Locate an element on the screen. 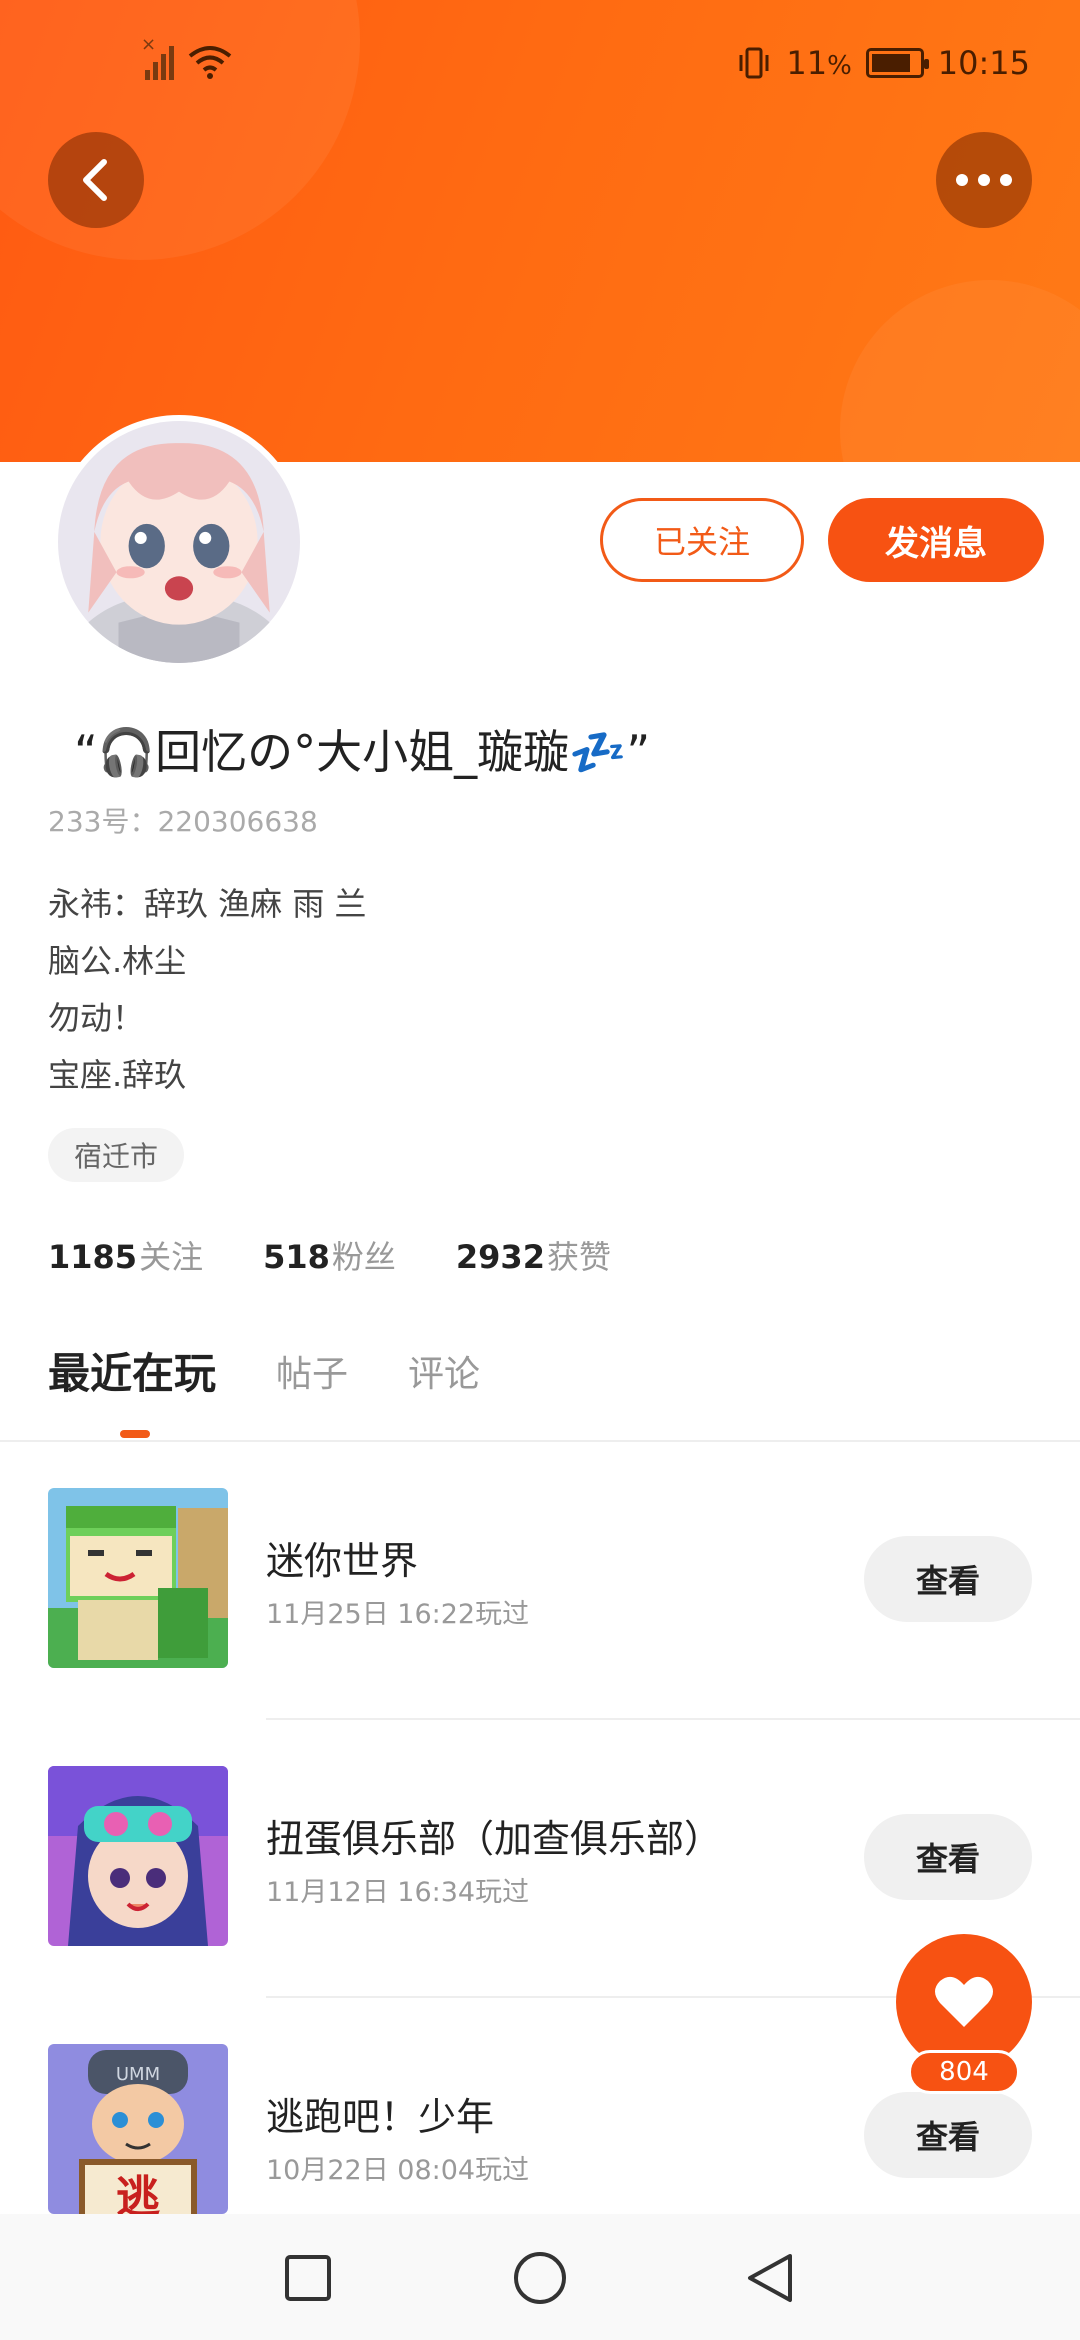 This screenshot has width=1080, height=2340. game-played-time: 11月25日 16:22玩过 is located at coordinates (398, 1614).